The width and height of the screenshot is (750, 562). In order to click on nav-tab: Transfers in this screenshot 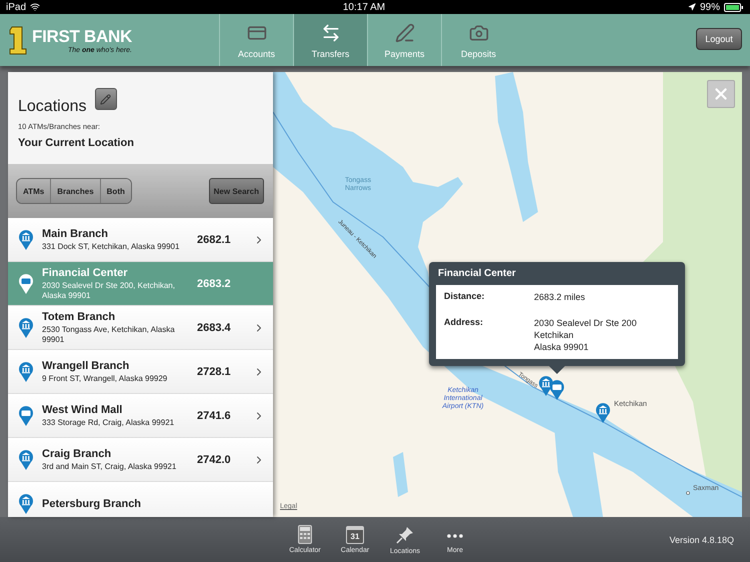, I will do `click(330, 40)`.